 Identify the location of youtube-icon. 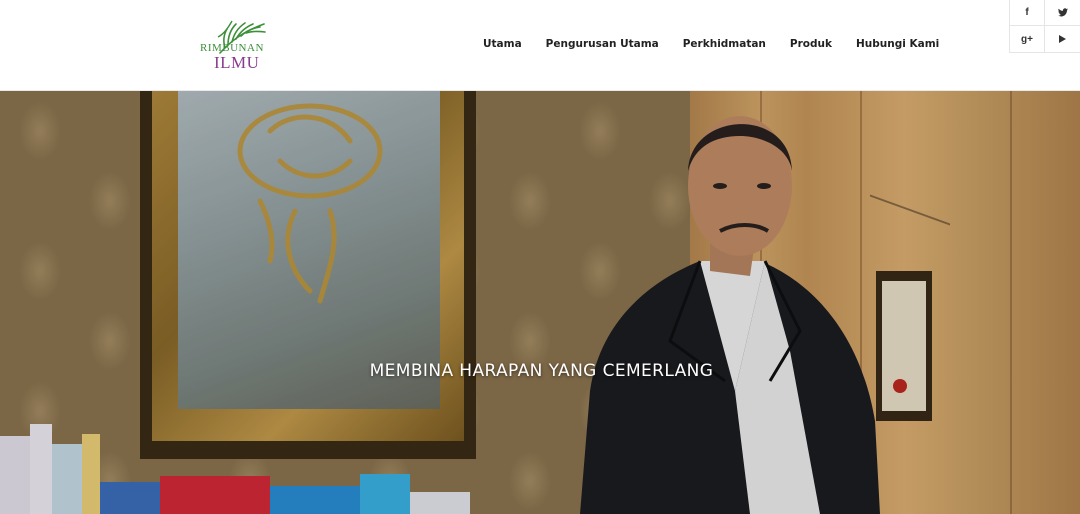
(1062, 39).